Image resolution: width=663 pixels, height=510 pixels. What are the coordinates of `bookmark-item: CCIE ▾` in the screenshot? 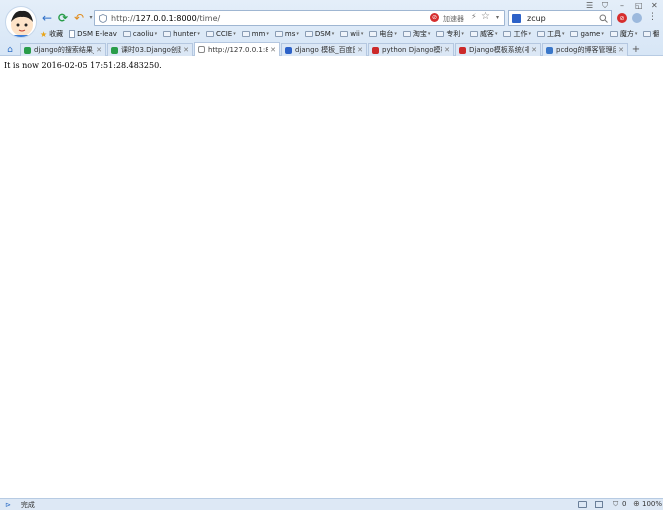 It's located at (220, 34).